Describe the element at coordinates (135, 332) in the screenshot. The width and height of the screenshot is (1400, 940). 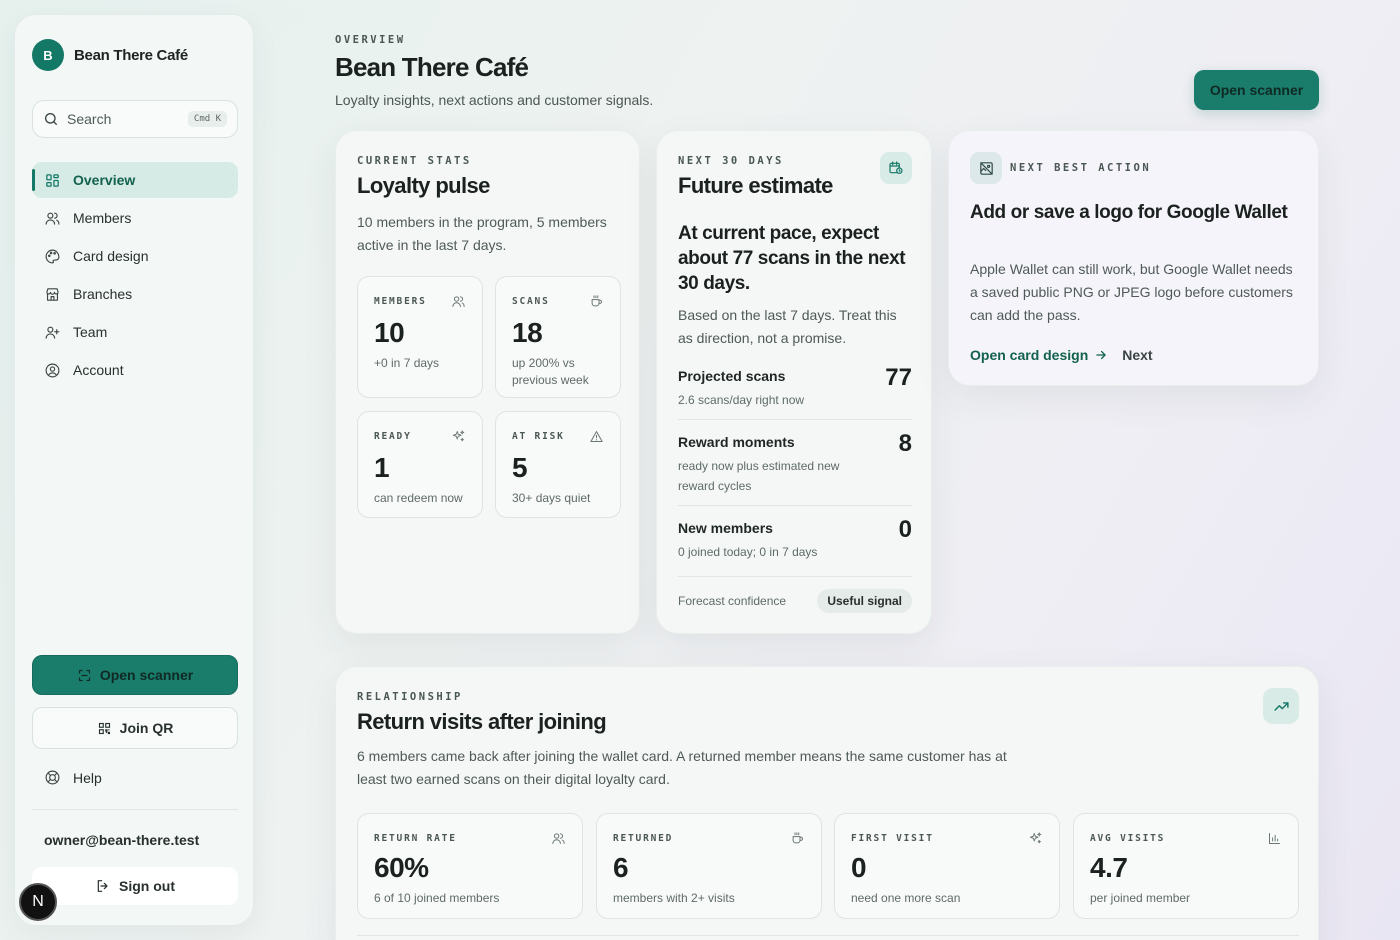
I see `sidebar-item-team: Team` at that location.